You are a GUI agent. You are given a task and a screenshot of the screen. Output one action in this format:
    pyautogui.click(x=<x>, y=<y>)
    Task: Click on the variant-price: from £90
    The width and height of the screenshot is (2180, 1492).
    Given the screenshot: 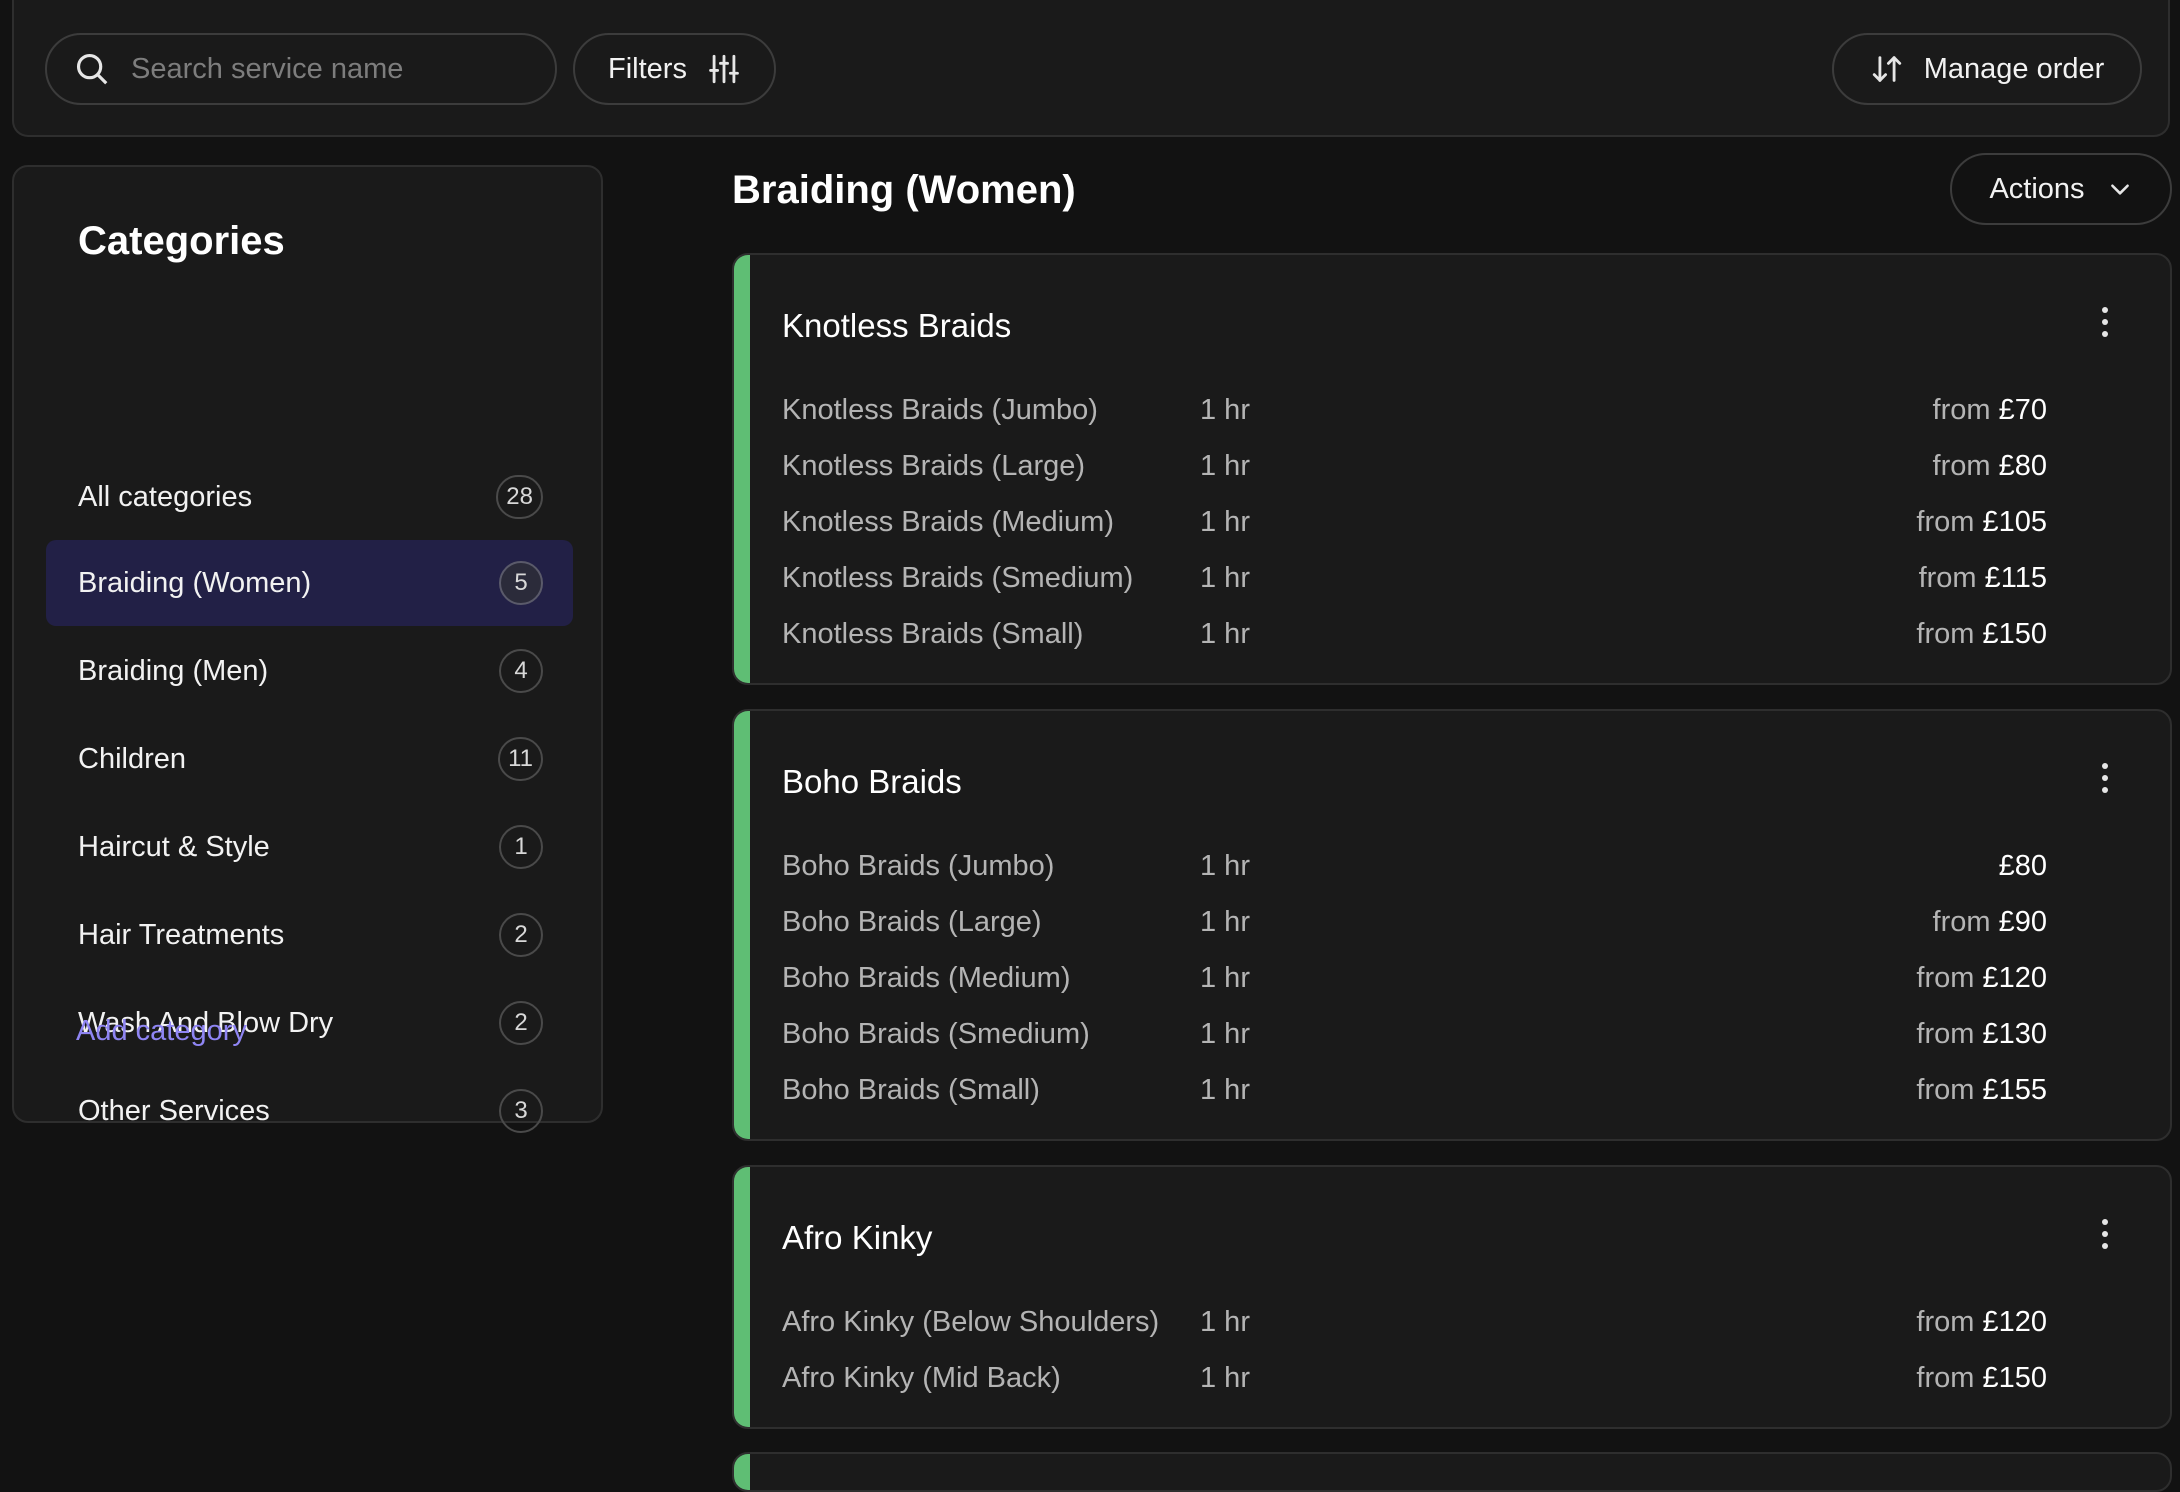 What is the action you would take?
    pyautogui.click(x=1723, y=922)
    